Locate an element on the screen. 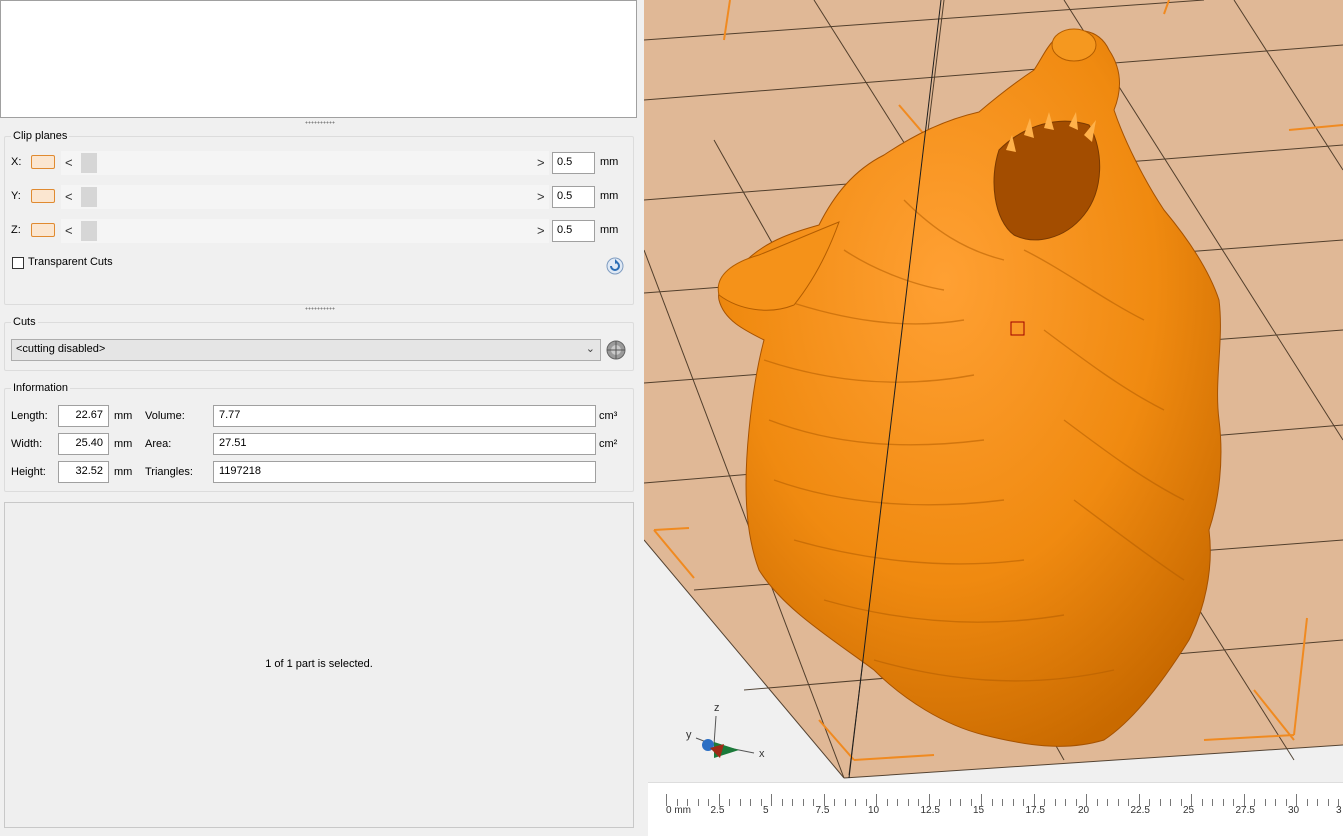 The image size is (1343, 836). cut-tool-icon is located at coordinates (616, 350).